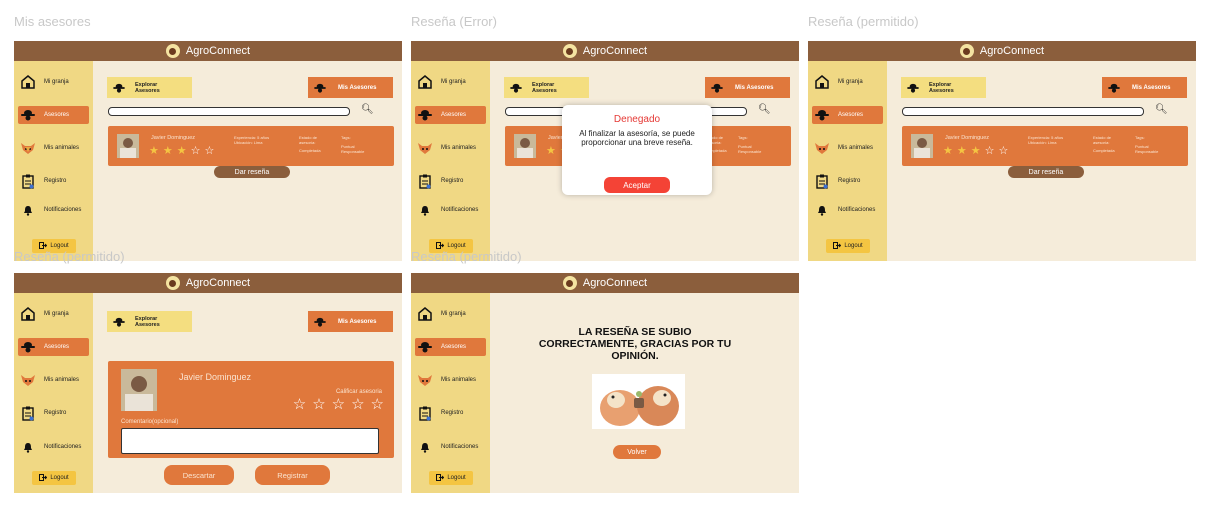  What do you see at coordinates (637, 452) in the screenshot?
I see `volver-button: Volver` at bounding box center [637, 452].